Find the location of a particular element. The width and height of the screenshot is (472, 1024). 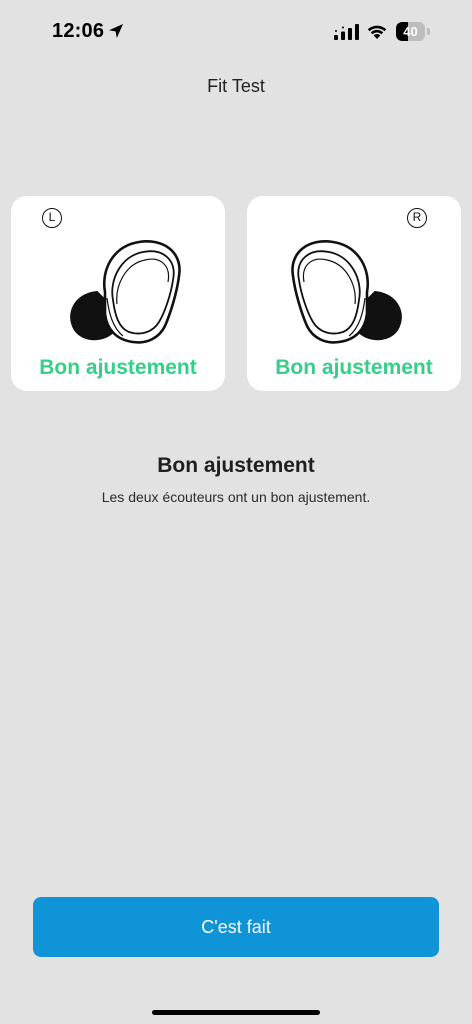

battery-level: 40 is located at coordinates (410, 31).